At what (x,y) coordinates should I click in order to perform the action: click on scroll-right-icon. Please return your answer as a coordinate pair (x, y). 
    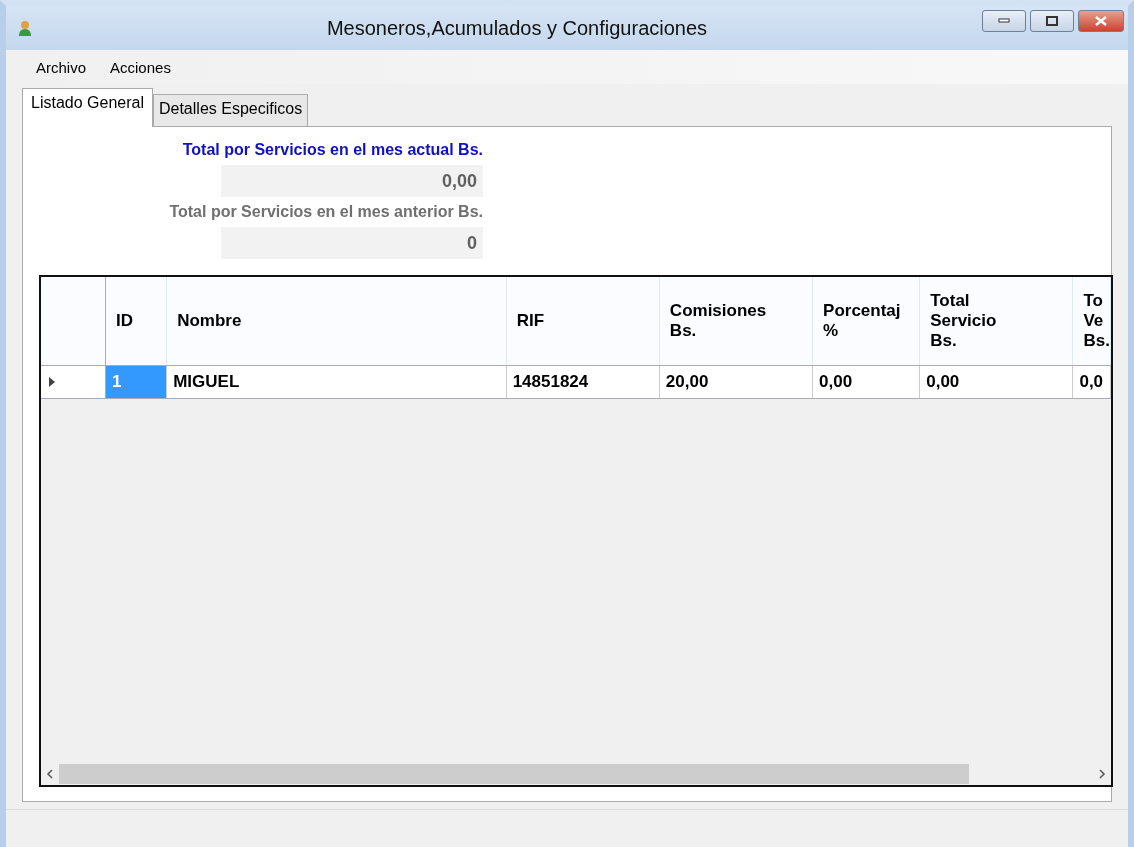
    Looking at the image, I should click on (1102, 774).